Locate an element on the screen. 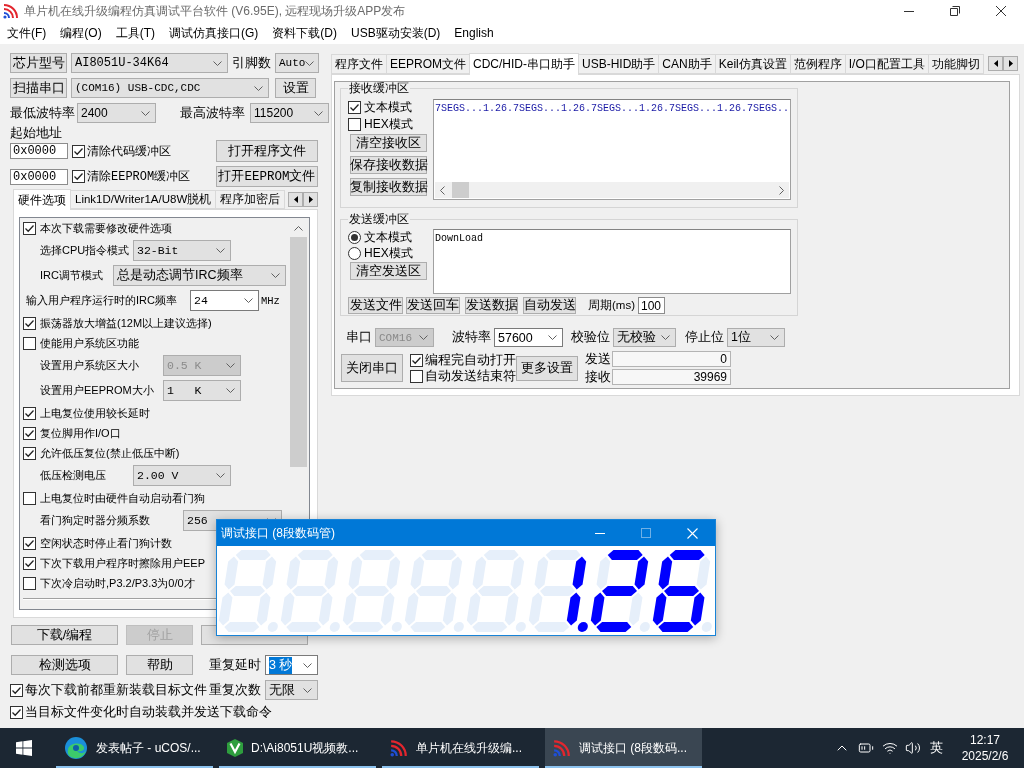 Image resolution: width=1024 pixels, height=768 pixels. checkbox-label: 自动发送结束符 is located at coordinates (470, 376).